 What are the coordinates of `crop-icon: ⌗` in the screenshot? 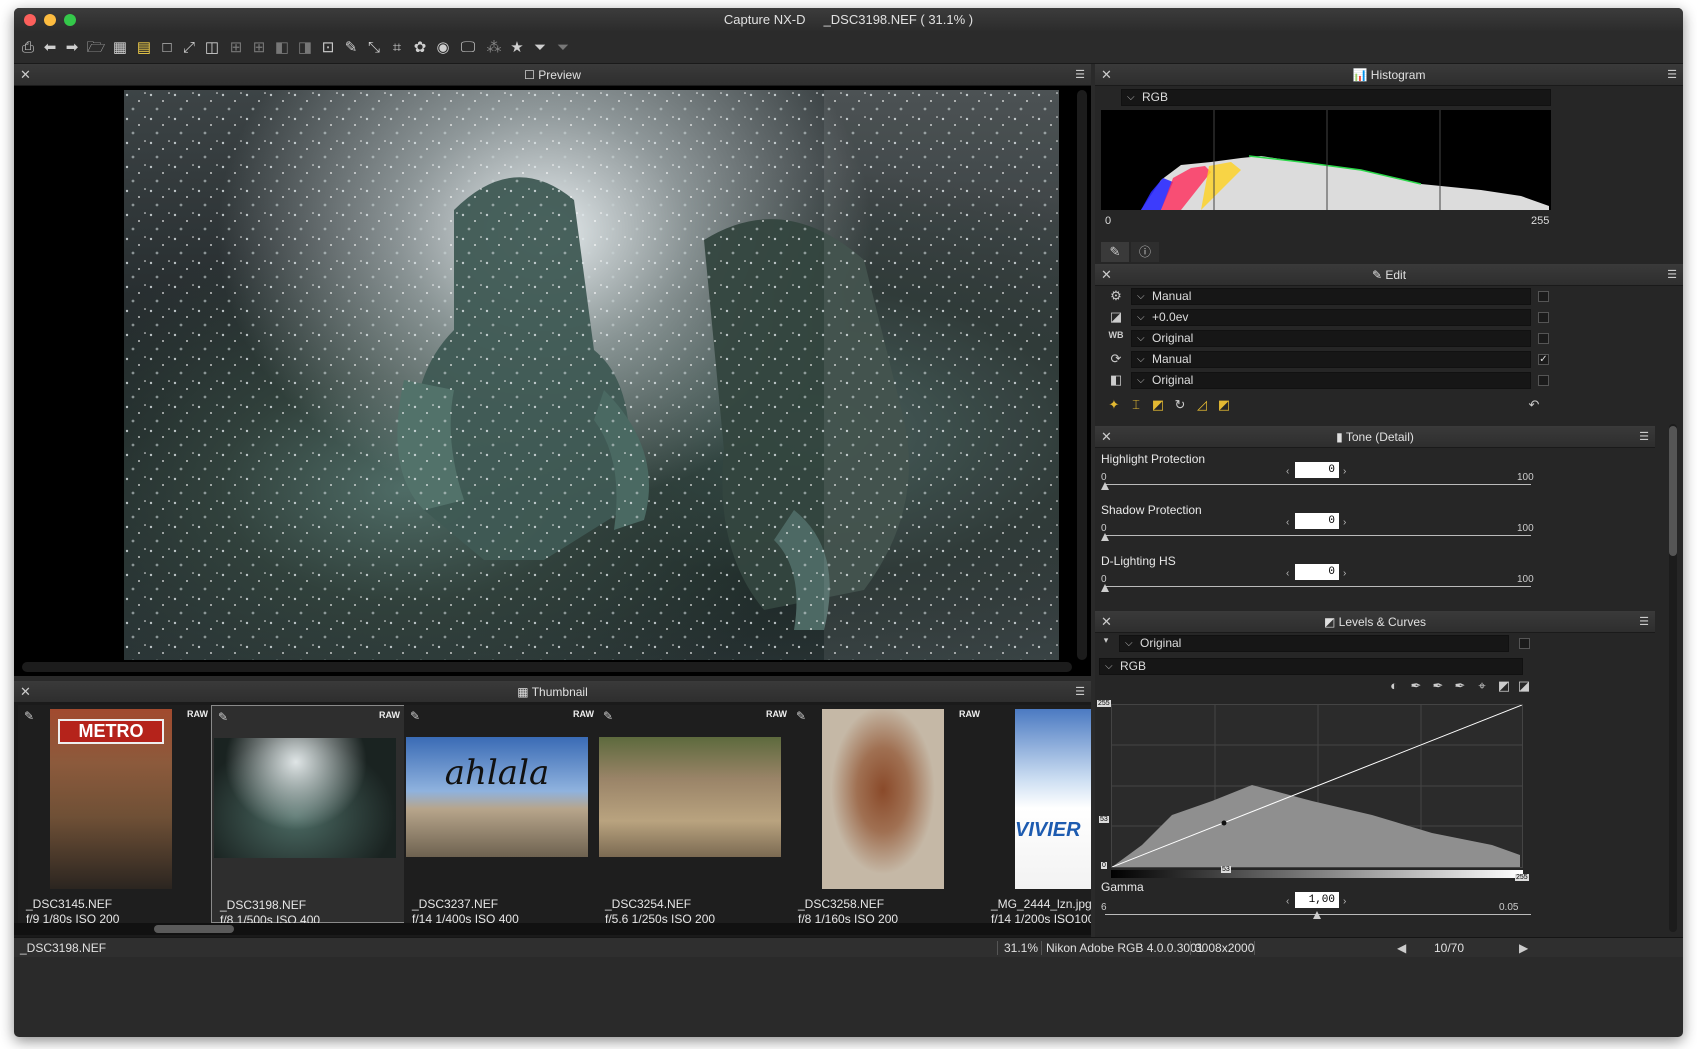 It's located at (397, 48).